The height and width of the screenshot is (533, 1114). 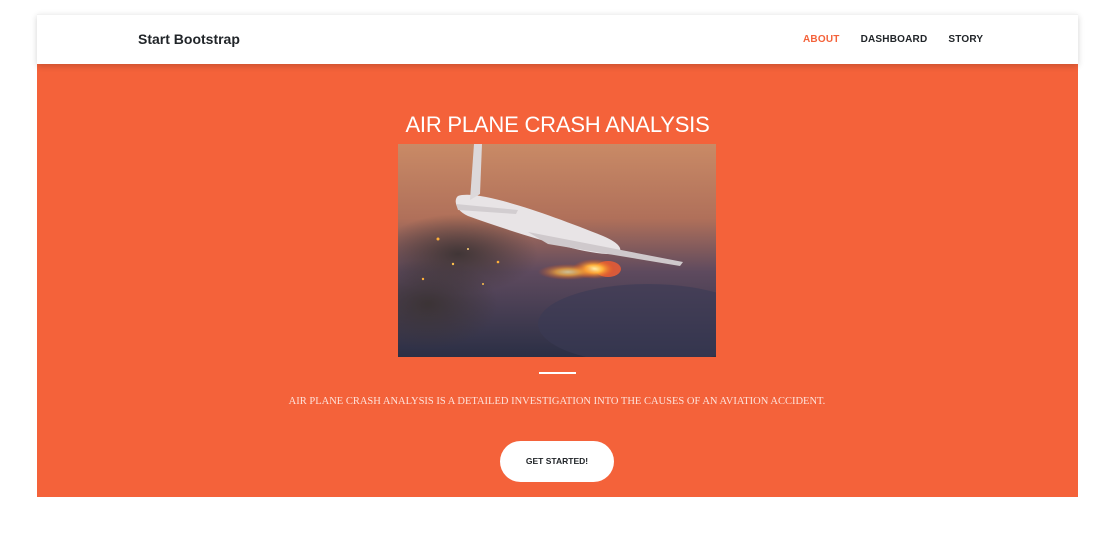 I want to click on navbar-brand: Start Bootstrap, so click(x=189, y=39).